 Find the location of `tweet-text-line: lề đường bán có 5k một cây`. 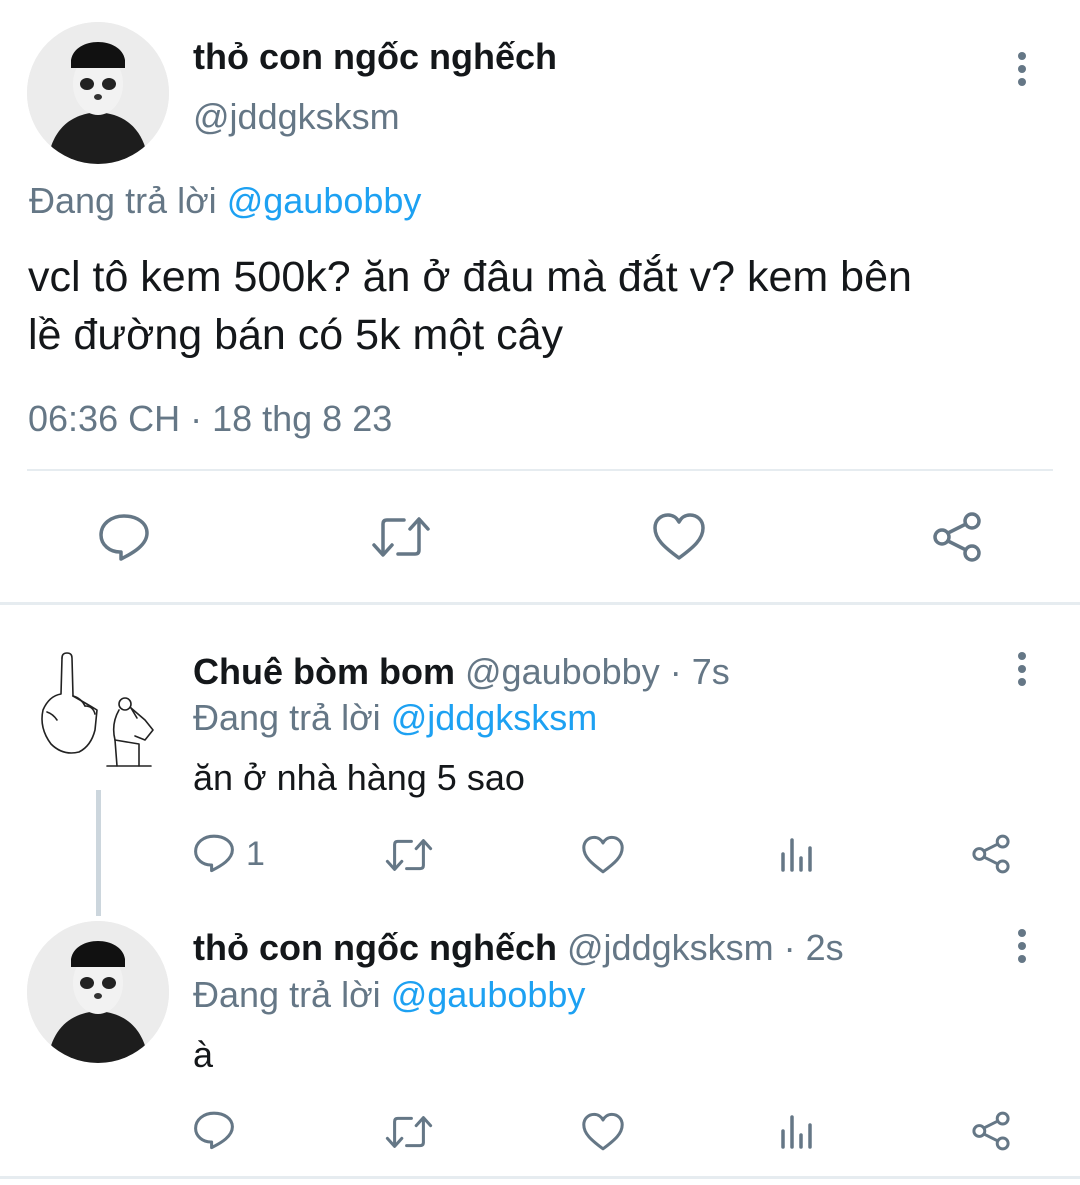

tweet-text-line: lề đường bán có 5k một cây is located at coordinates (296, 335).